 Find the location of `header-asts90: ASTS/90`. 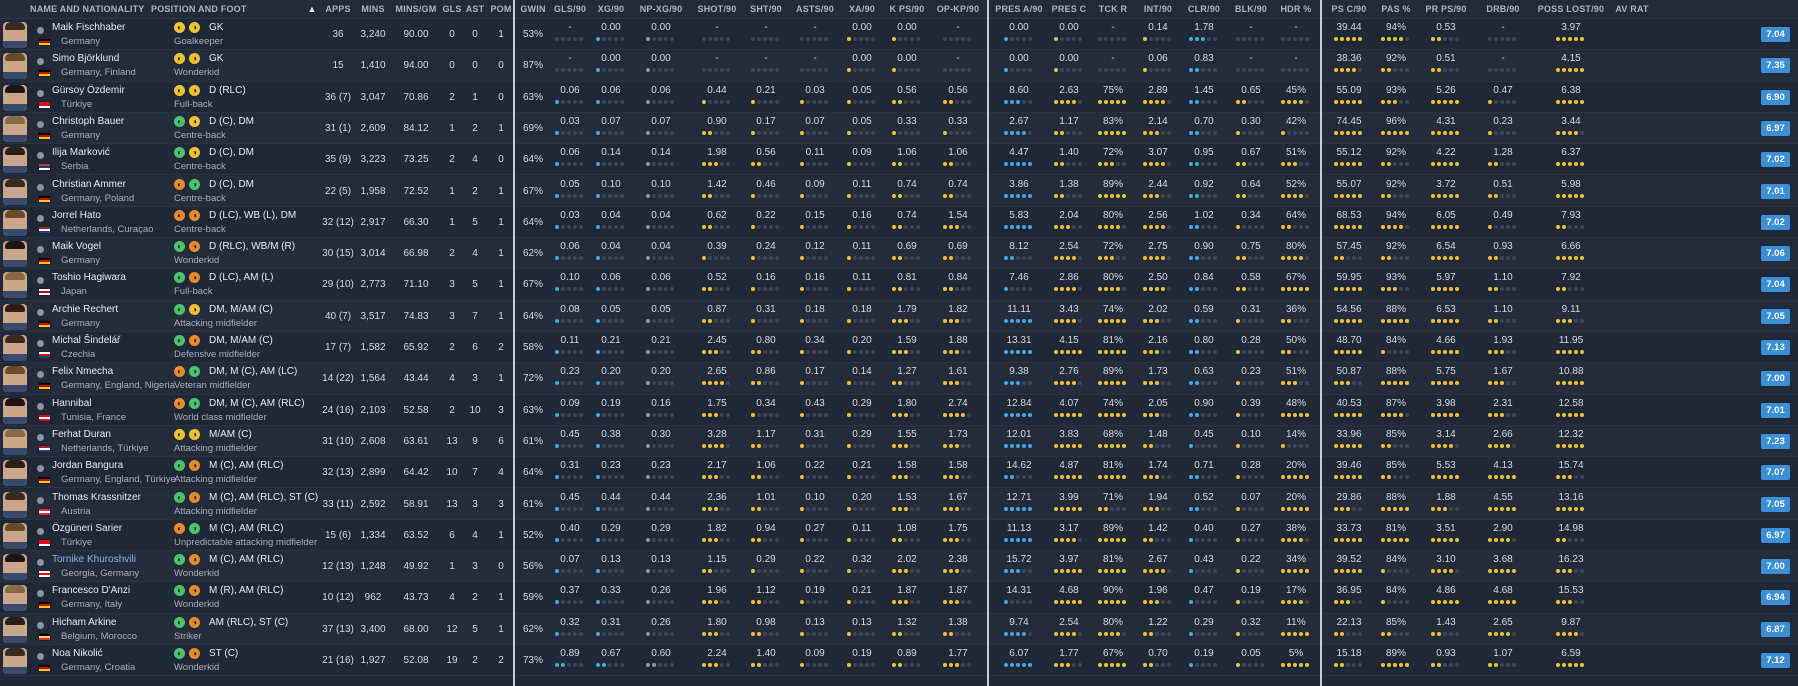

header-asts90: ASTS/90 is located at coordinates (815, 9).